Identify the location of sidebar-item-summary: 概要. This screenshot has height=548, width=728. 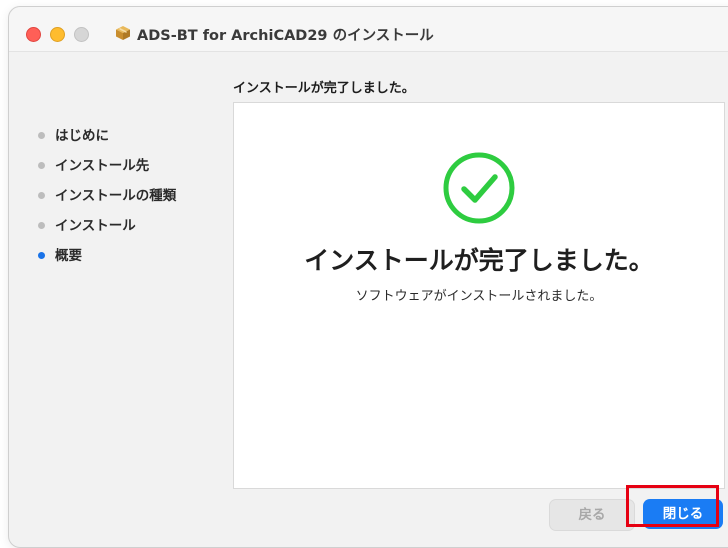
(104, 257).